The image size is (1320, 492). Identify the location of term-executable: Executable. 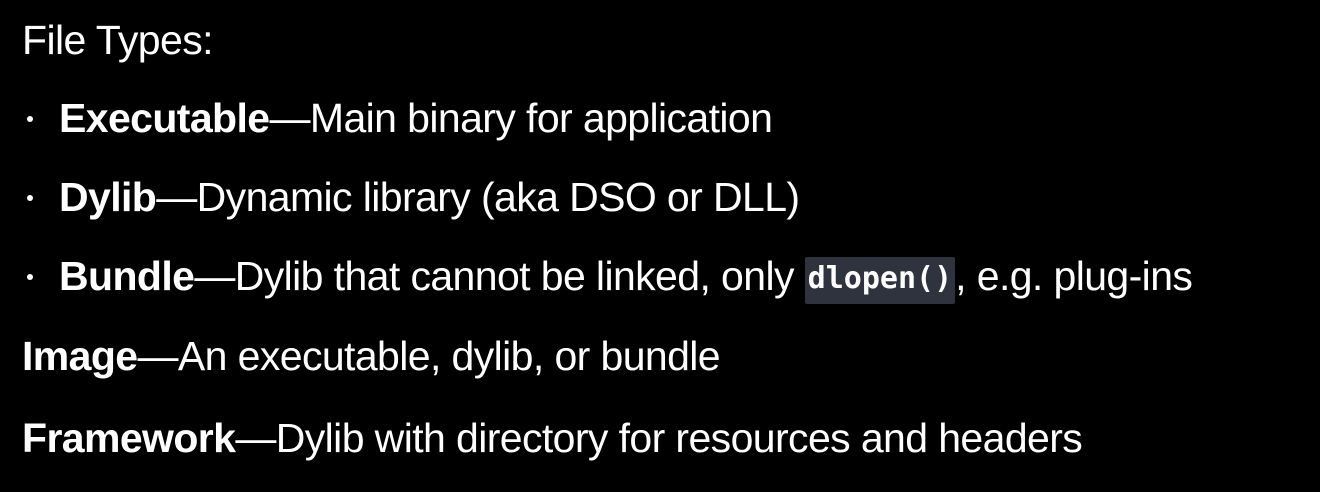
(164, 118).